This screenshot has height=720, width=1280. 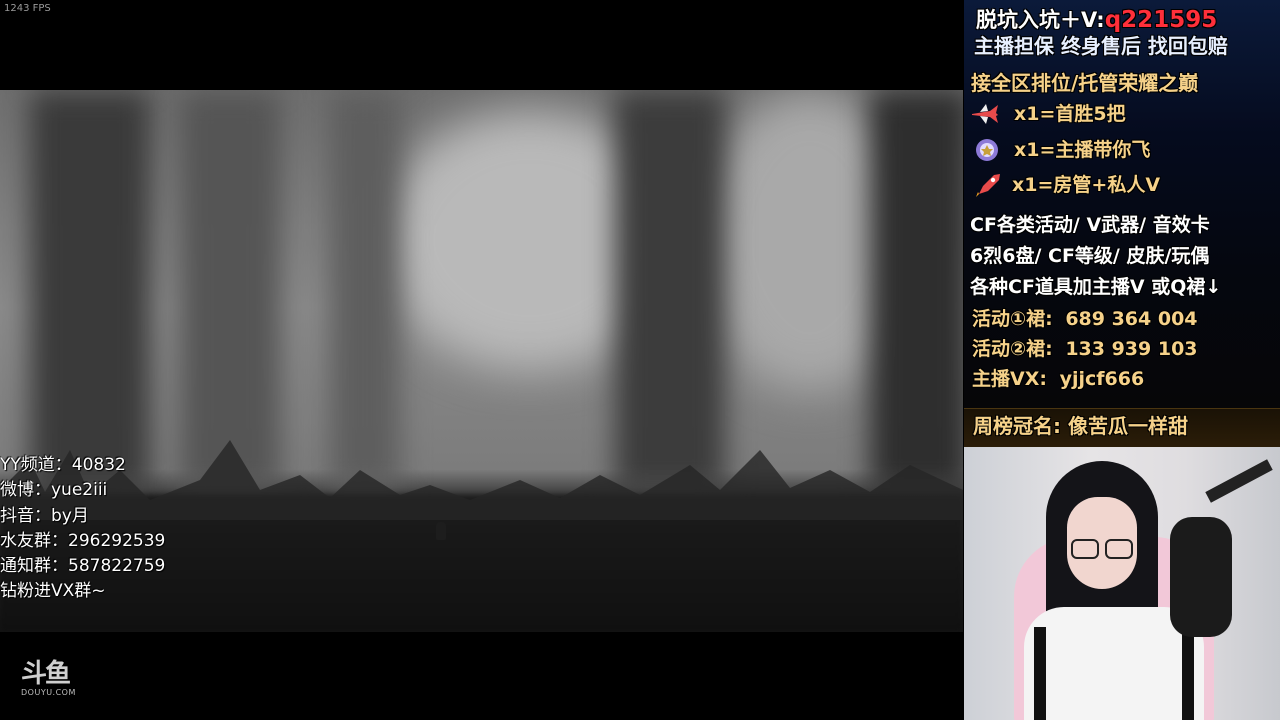 I want to click on logo-subtext: DOUYU.COM, so click(x=48, y=692).